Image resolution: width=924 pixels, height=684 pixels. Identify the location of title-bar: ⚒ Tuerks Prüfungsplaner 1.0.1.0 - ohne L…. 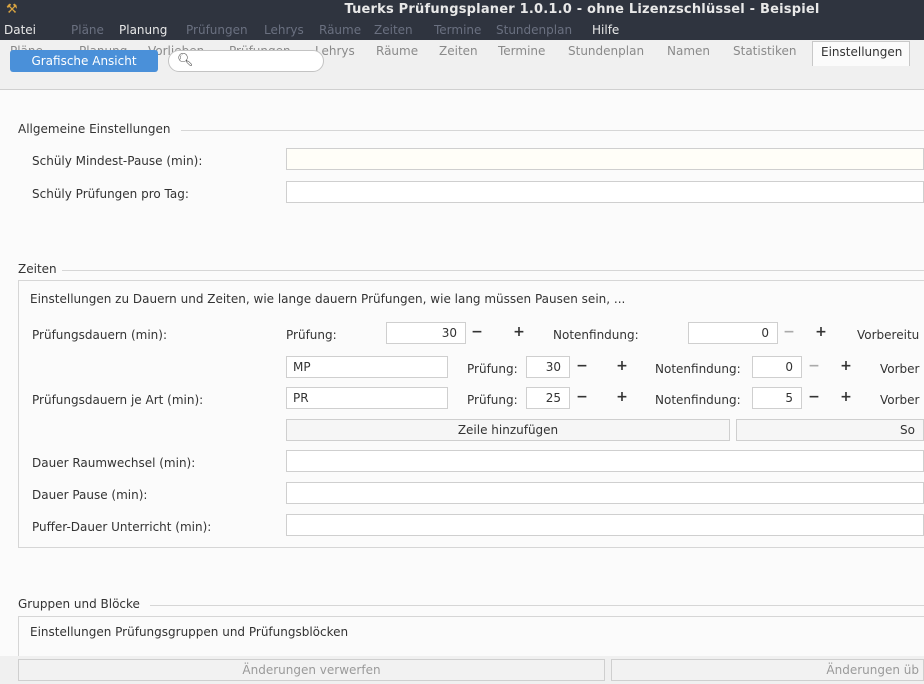
(462, 10).